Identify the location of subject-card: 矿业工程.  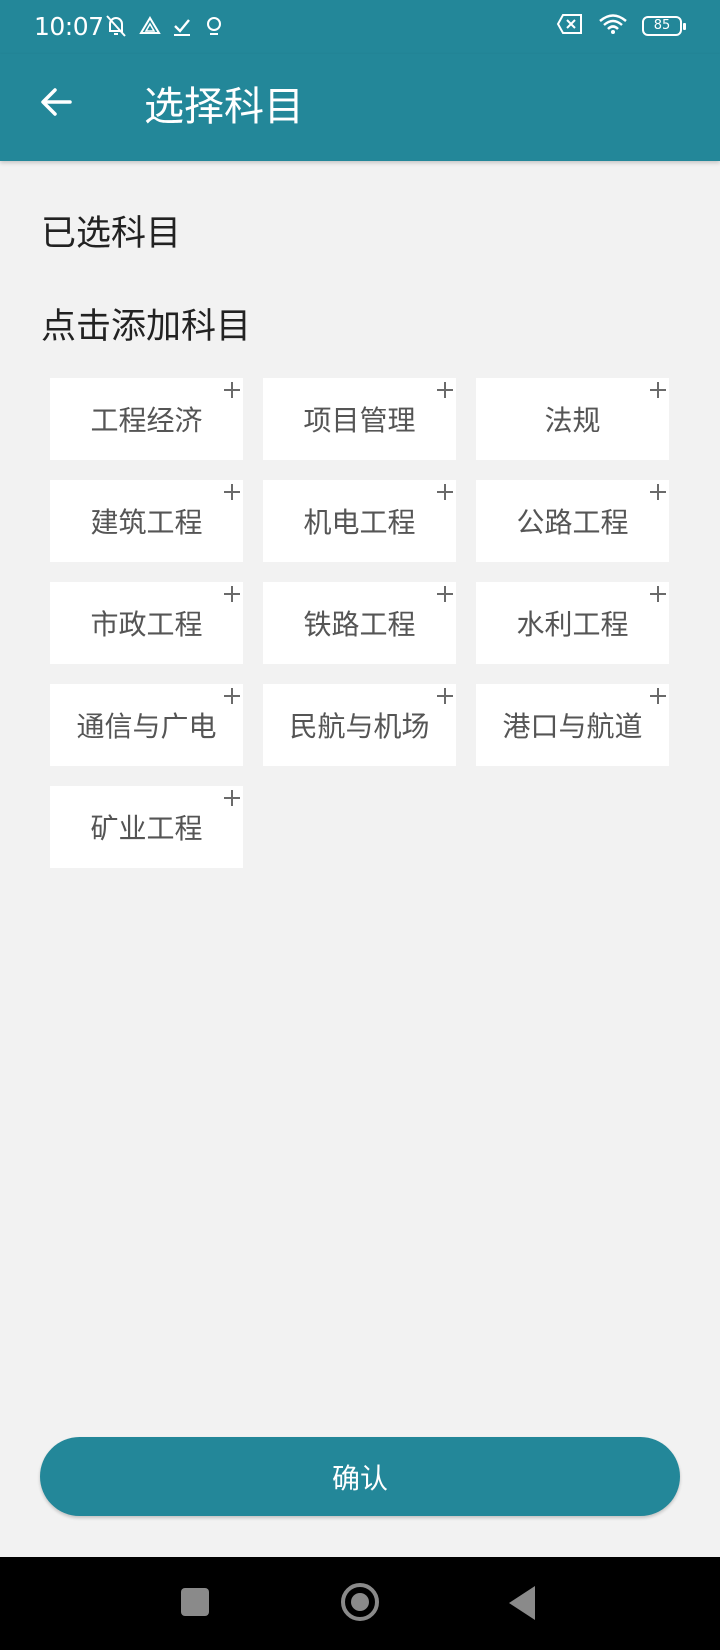
(146, 827).